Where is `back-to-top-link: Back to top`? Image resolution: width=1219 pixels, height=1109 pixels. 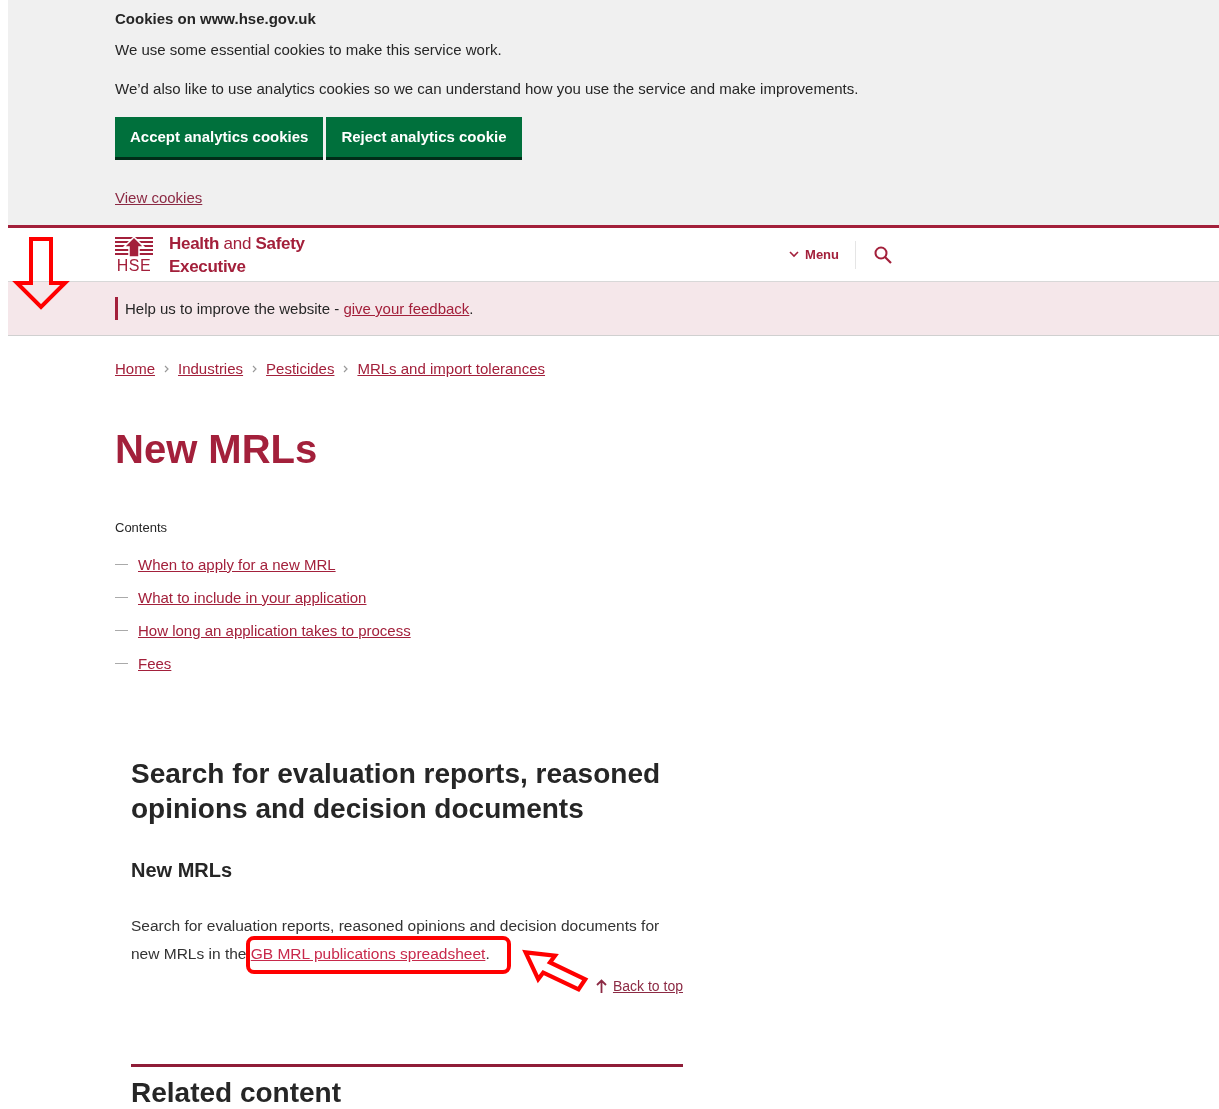 back-to-top-link: Back to top is located at coordinates (647, 986).